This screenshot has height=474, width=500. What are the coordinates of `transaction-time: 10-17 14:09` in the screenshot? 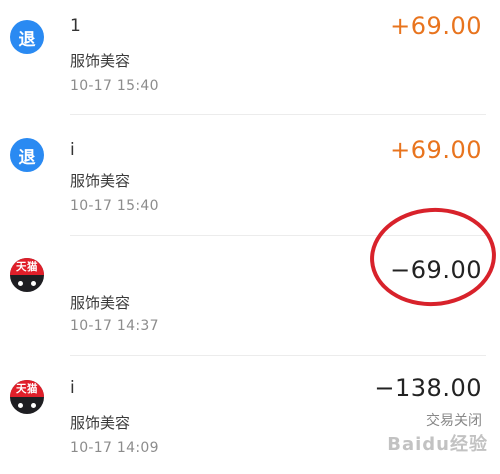 It's located at (114, 448).